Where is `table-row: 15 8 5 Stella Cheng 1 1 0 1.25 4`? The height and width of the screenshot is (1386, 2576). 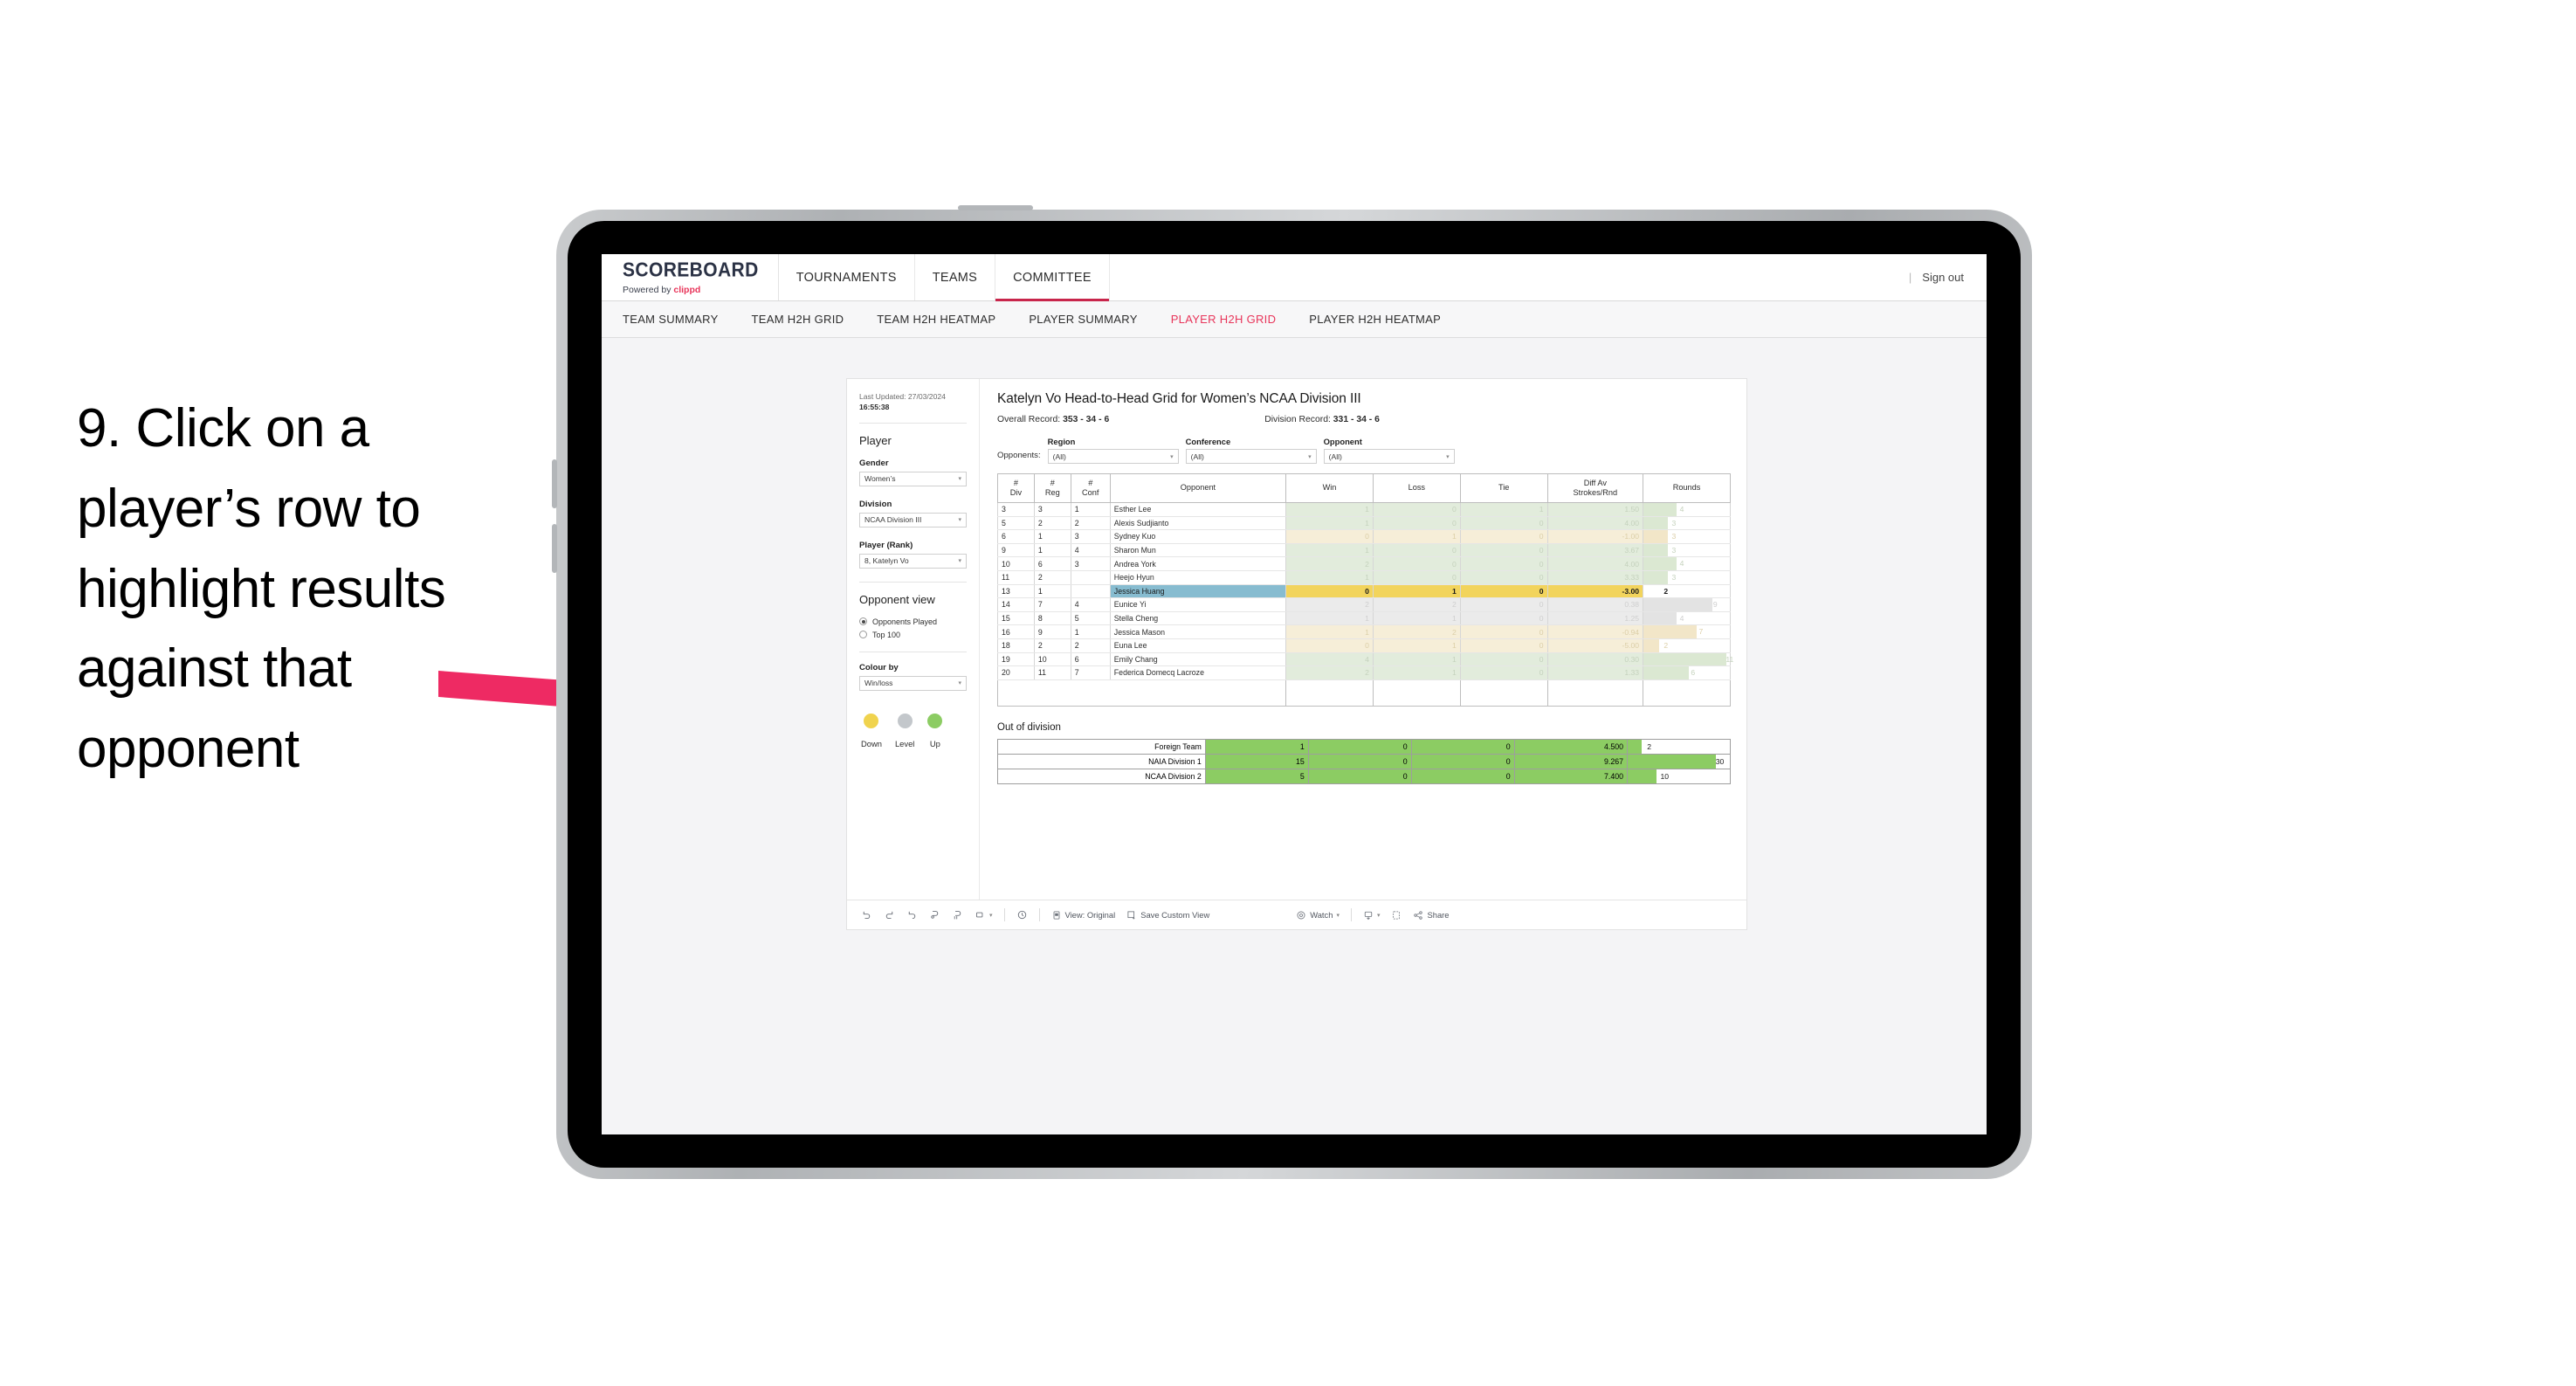
table-row: 15 8 5 Stella Cheng 1 1 0 1.25 4 is located at coordinates (1364, 618).